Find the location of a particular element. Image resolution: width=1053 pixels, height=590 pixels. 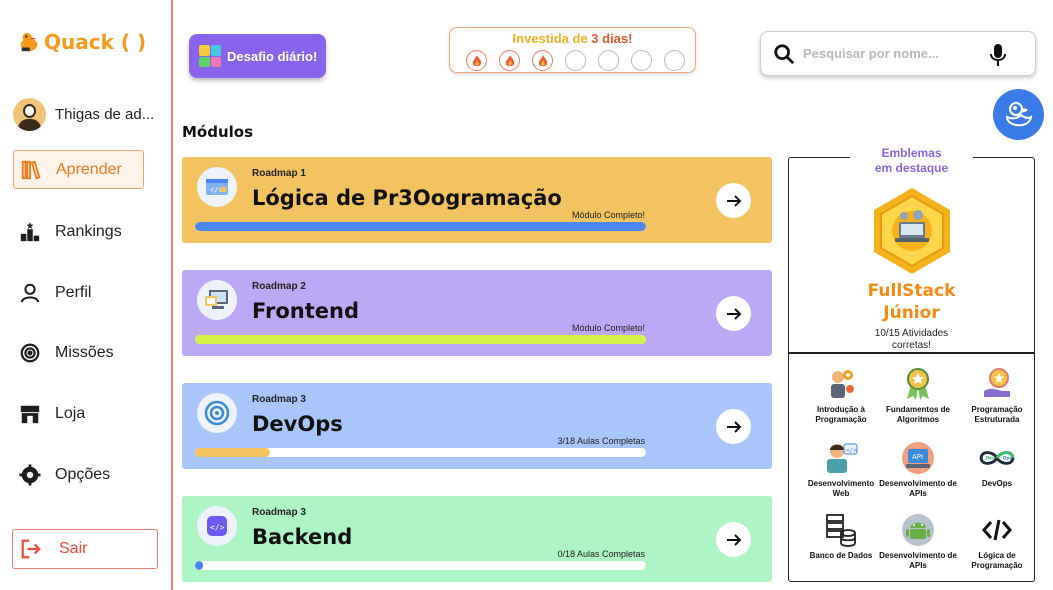

nav-item-loja: Loja is located at coordinates (78, 413).